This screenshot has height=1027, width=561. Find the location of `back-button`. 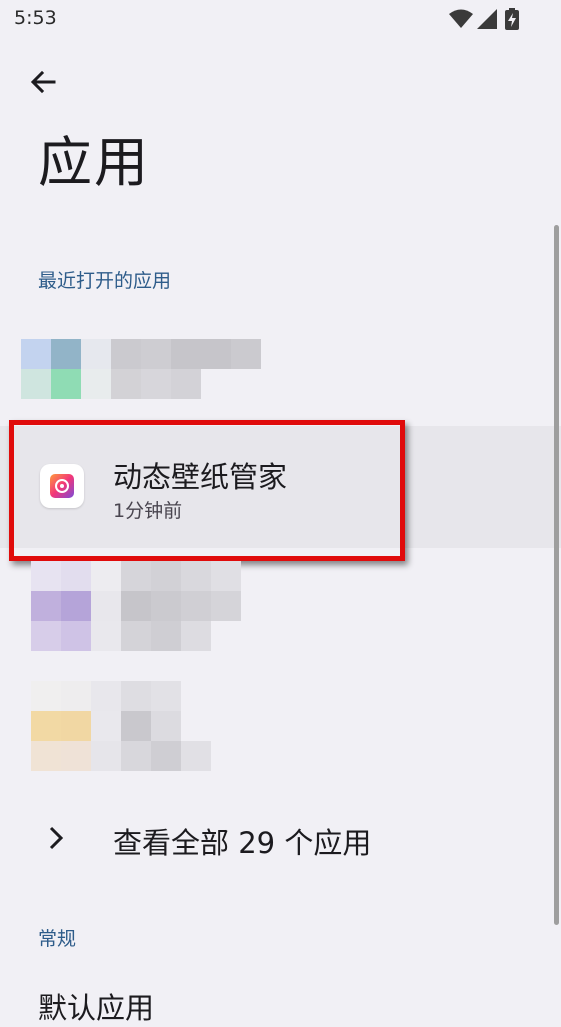

back-button is located at coordinates (44, 82).